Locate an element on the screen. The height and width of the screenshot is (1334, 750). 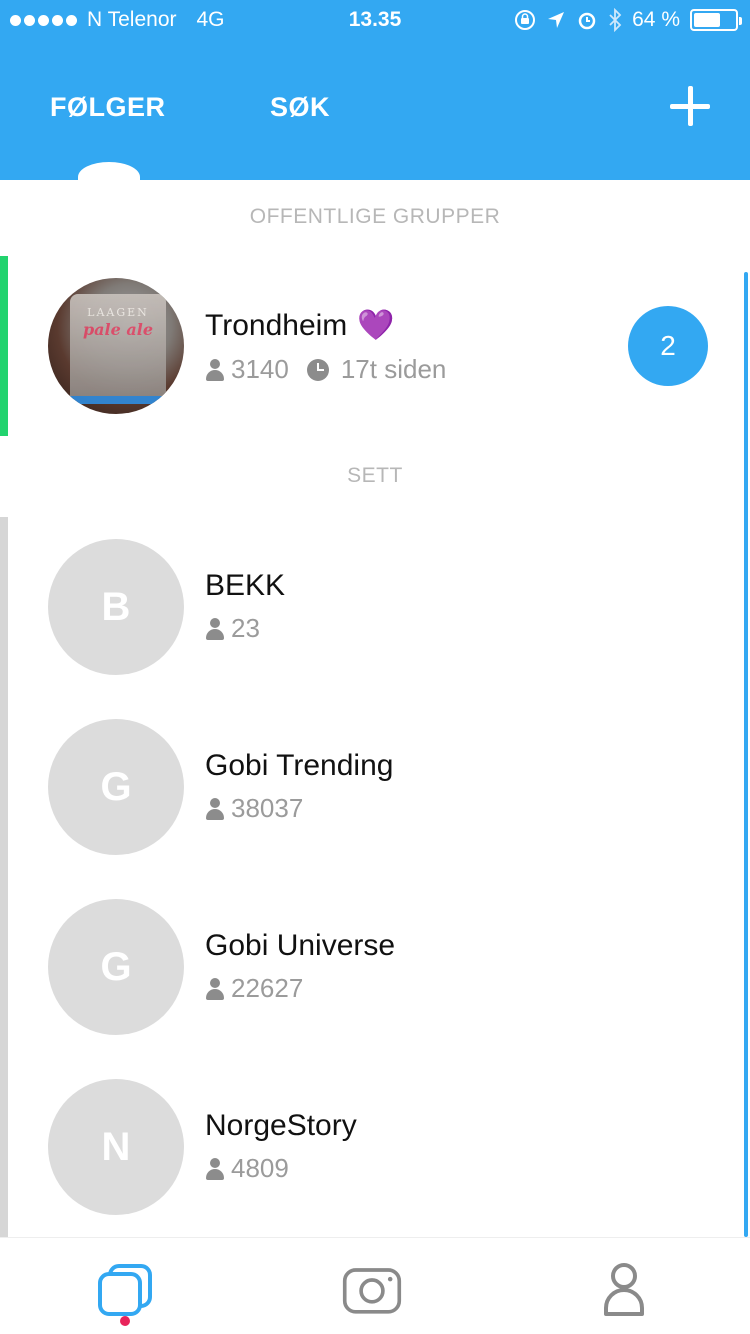
group-meta: 22627 is located at coordinates (254, 988).